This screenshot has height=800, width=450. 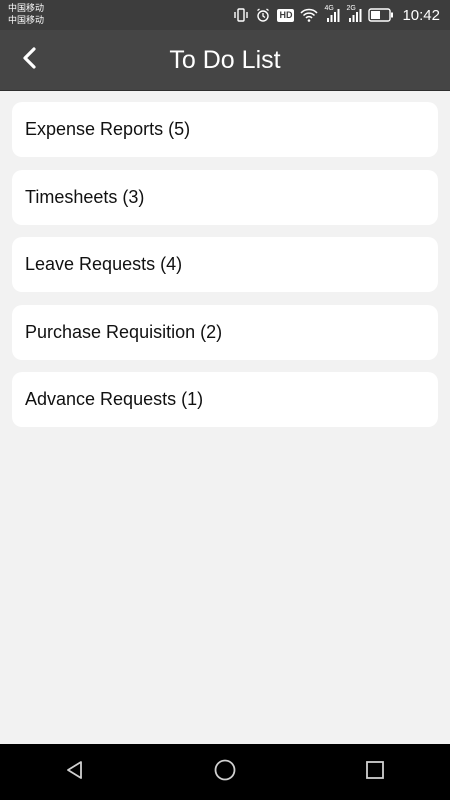 I want to click on hd-icon: HD, so click(x=286, y=15).